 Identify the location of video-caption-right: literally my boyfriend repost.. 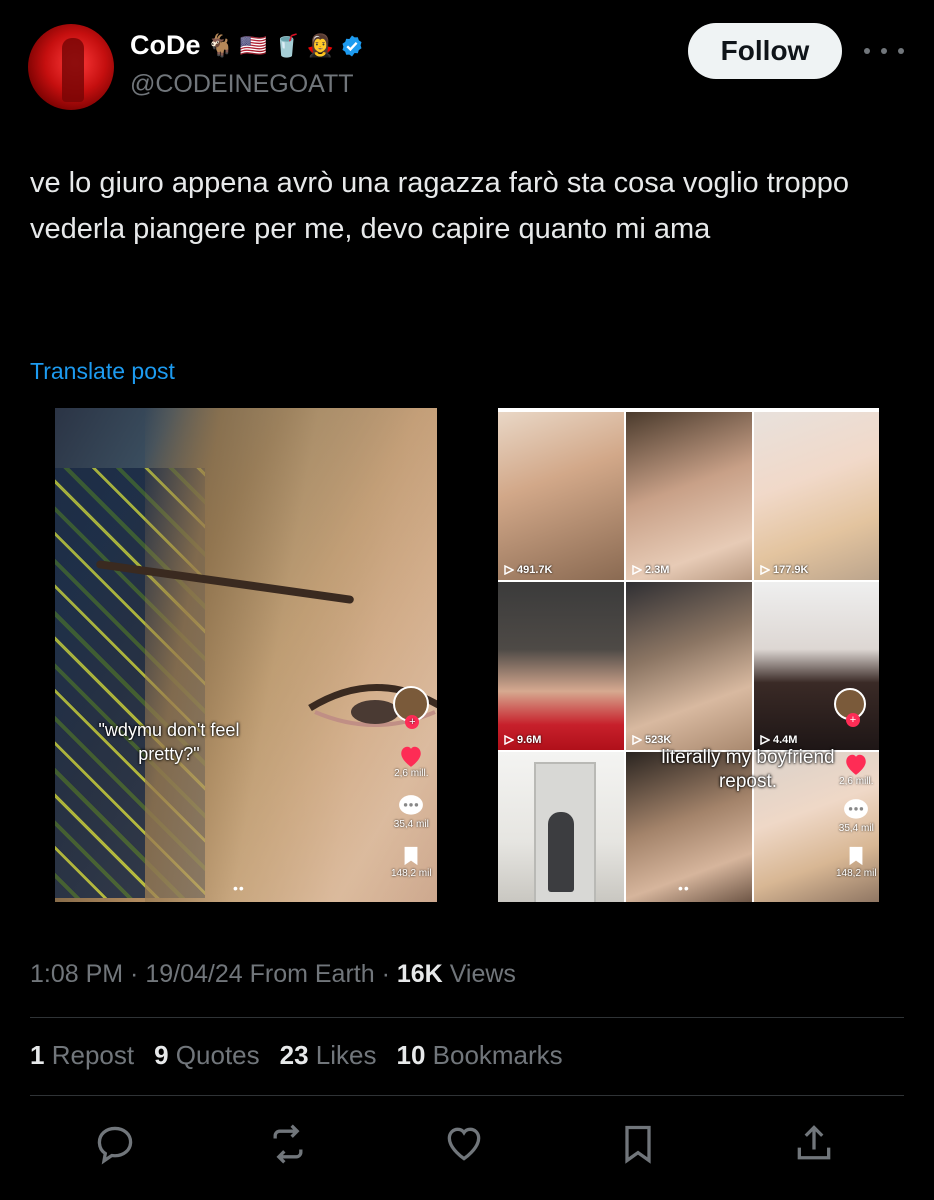
(748, 769).